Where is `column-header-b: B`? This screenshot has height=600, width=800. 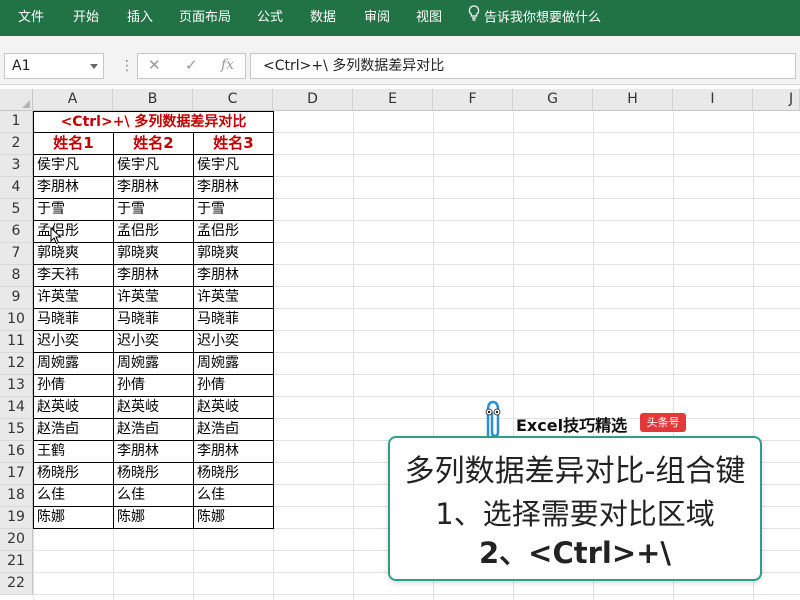
column-header-b: B is located at coordinates (153, 100).